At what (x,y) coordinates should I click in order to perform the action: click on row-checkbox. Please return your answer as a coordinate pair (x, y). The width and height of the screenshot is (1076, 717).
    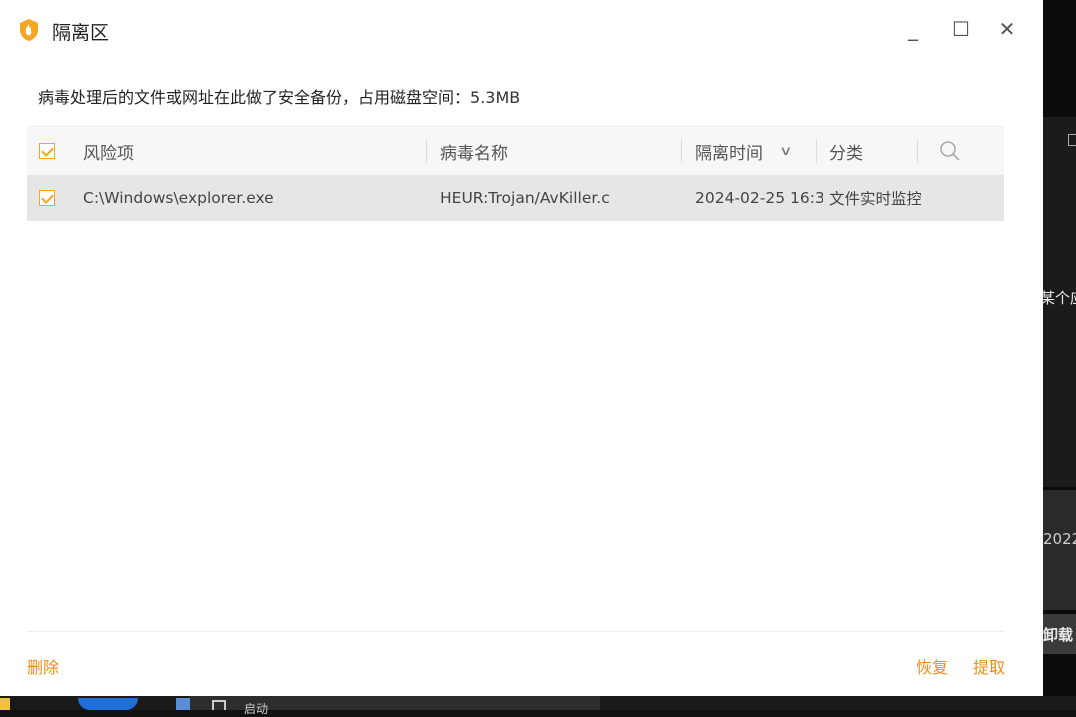
    Looking at the image, I should click on (47, 198).